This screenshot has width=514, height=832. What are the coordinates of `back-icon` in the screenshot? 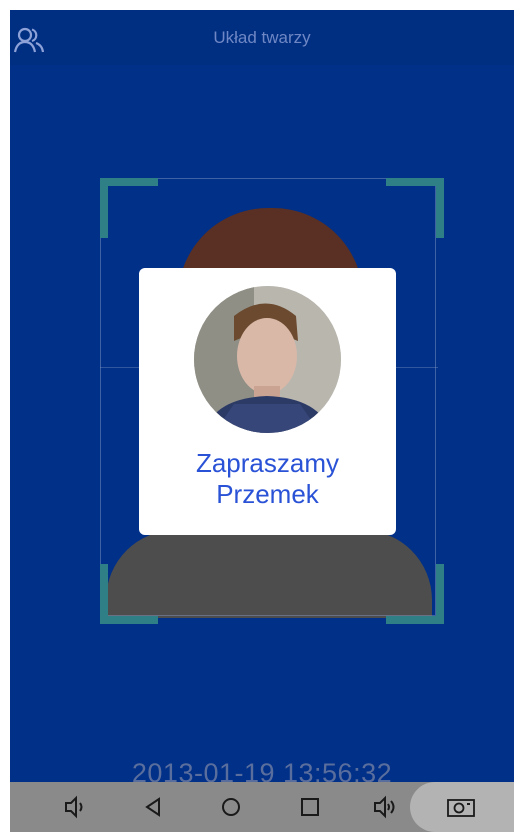 It's located at (154, 807).